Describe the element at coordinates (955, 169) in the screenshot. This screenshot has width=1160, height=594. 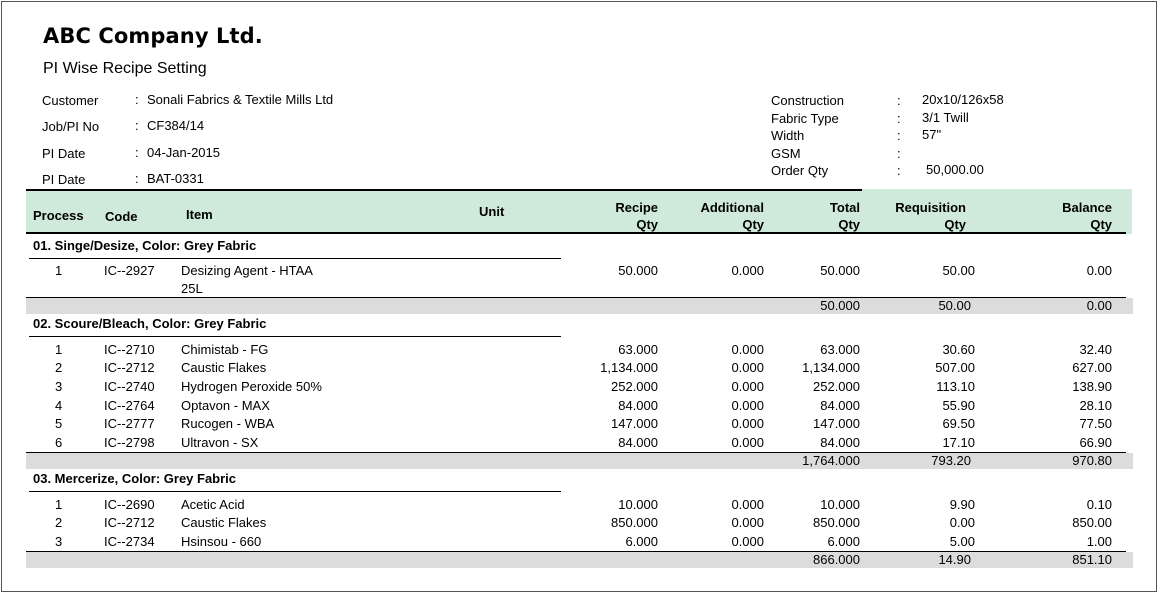
I see `order-qty-value: 50,000.00` at that location.